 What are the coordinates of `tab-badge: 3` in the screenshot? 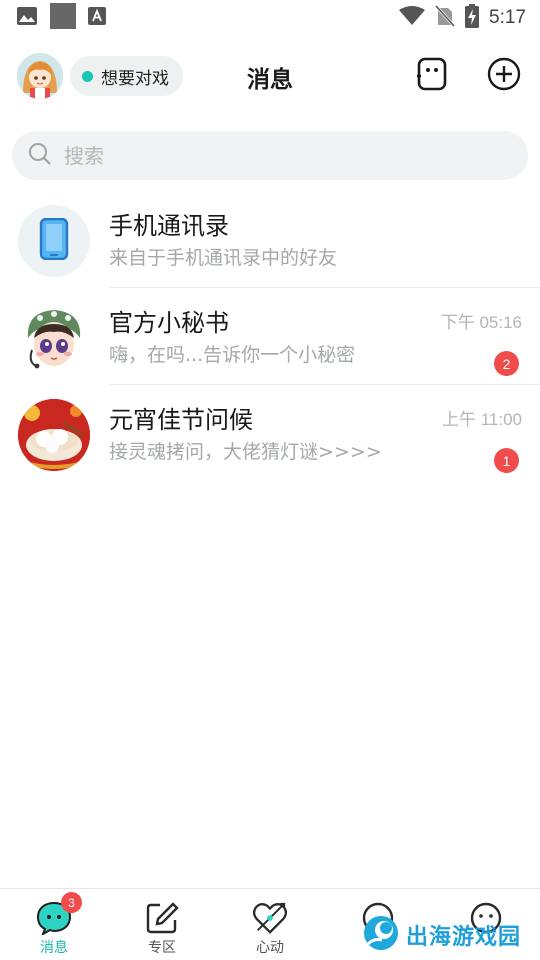 It's located at (71, 902).